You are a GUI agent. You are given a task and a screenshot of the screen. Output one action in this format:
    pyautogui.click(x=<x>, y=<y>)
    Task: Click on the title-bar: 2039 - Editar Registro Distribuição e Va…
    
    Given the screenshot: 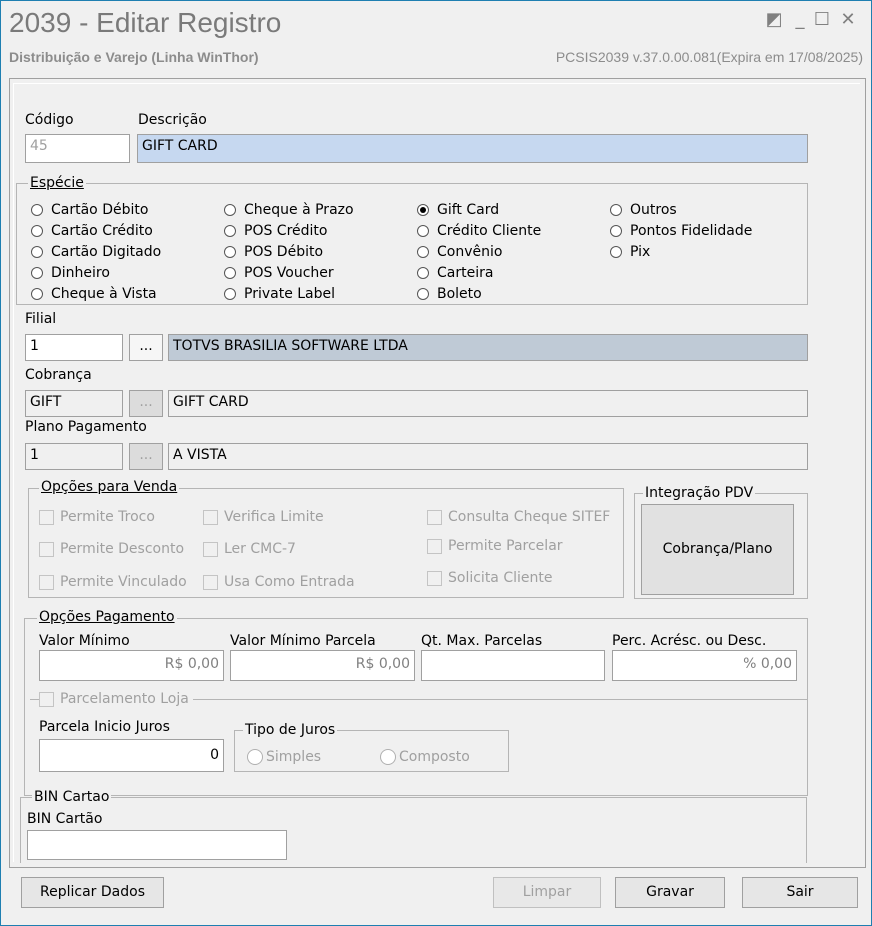 What is the action you would take?
    pyautogui.click(x=436, y=37)
    